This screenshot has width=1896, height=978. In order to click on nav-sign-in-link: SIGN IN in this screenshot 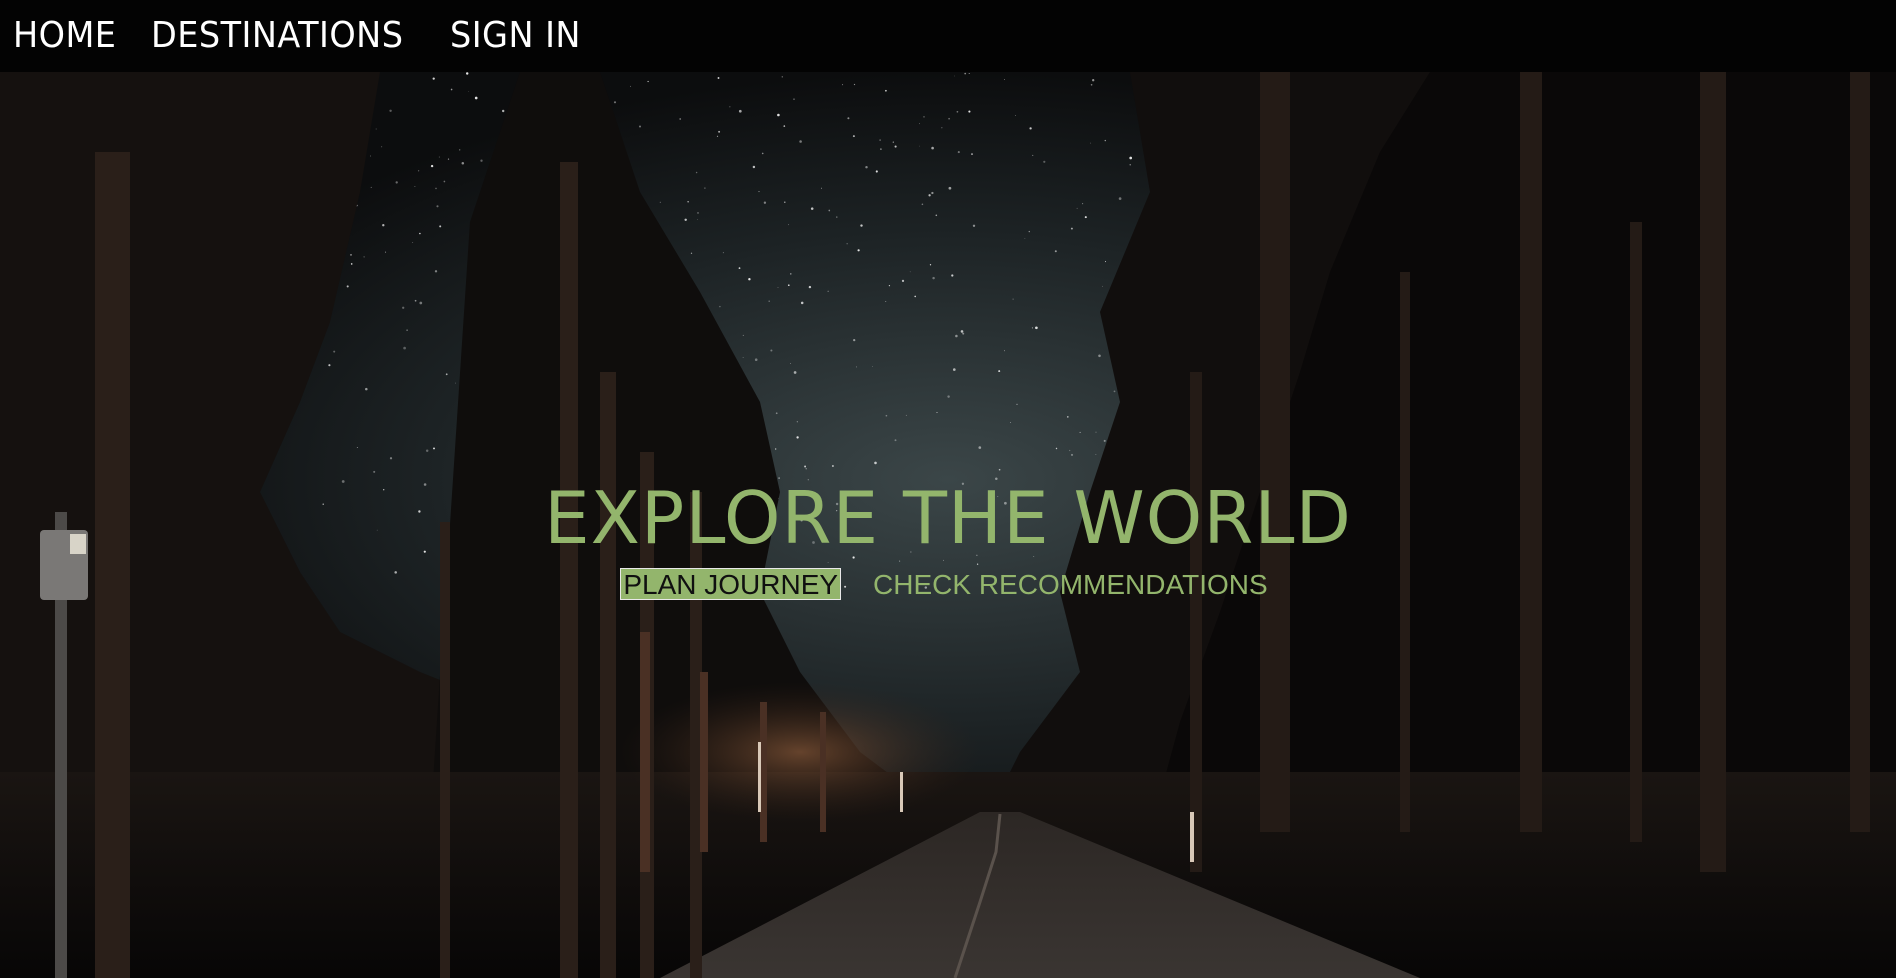, I will do `click(515, 36)`.